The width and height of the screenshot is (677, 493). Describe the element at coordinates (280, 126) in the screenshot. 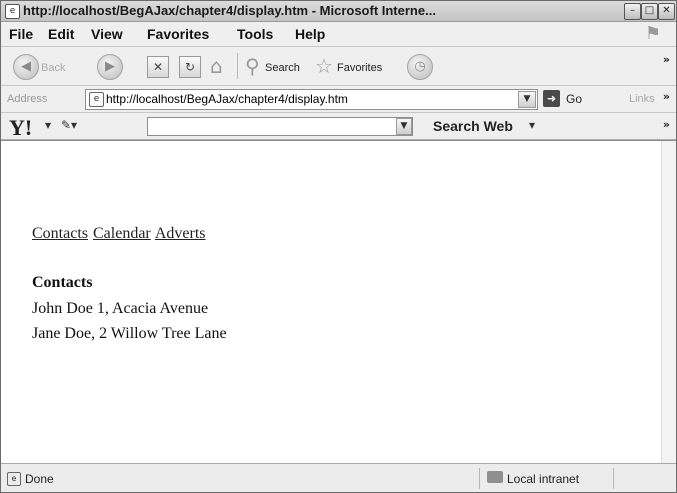

I see `yahoo-search-input` at that location.